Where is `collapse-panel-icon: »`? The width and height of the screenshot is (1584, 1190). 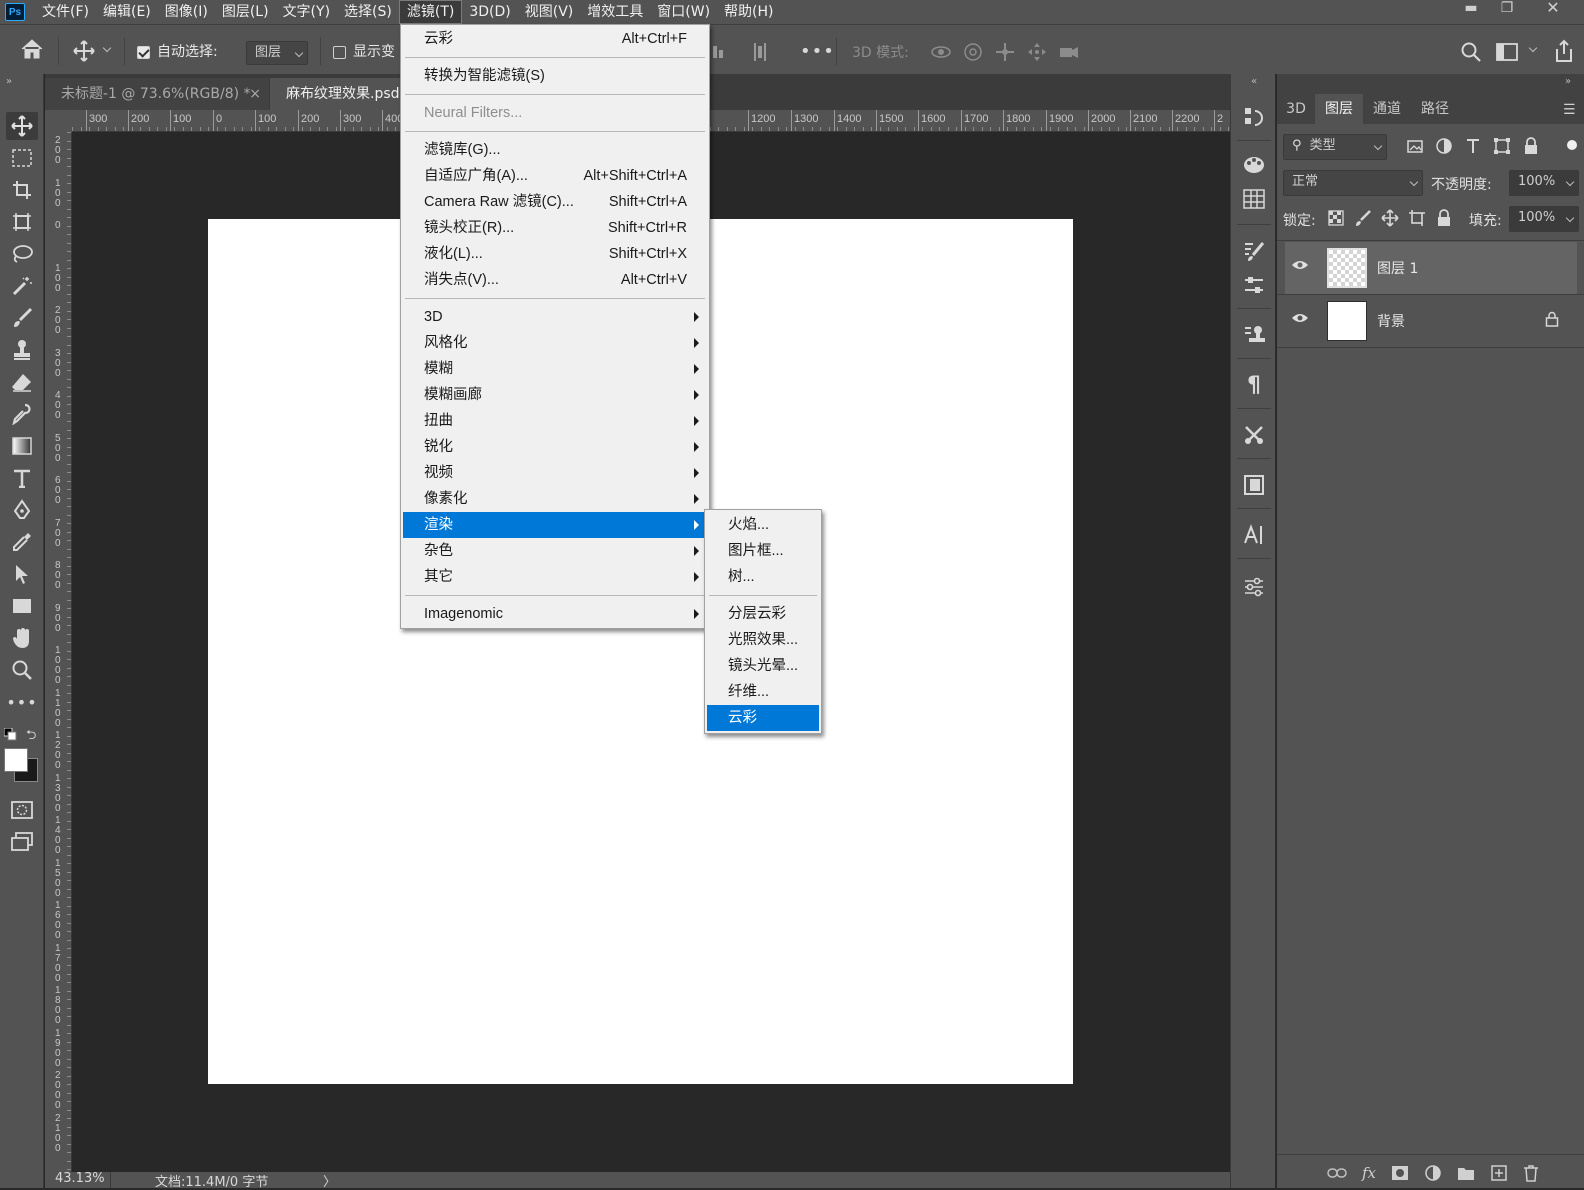 collapse-panel-icon: » is located at coordinates (1568, 81).